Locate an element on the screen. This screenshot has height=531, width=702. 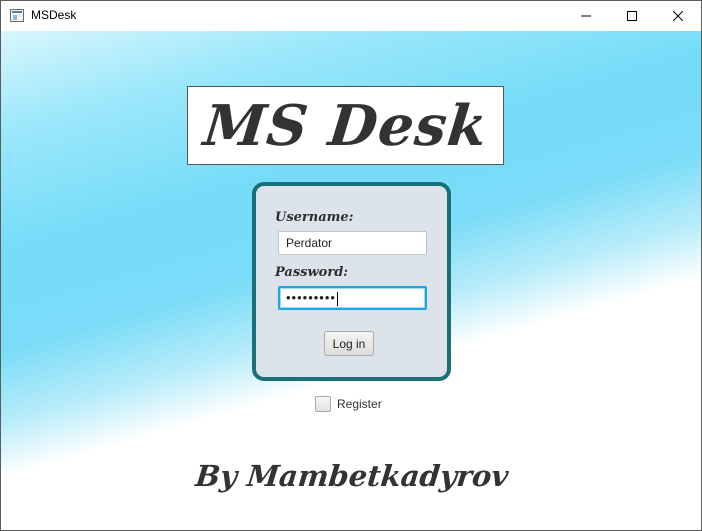
username-label: Username: is located at coordinates (314, 217).